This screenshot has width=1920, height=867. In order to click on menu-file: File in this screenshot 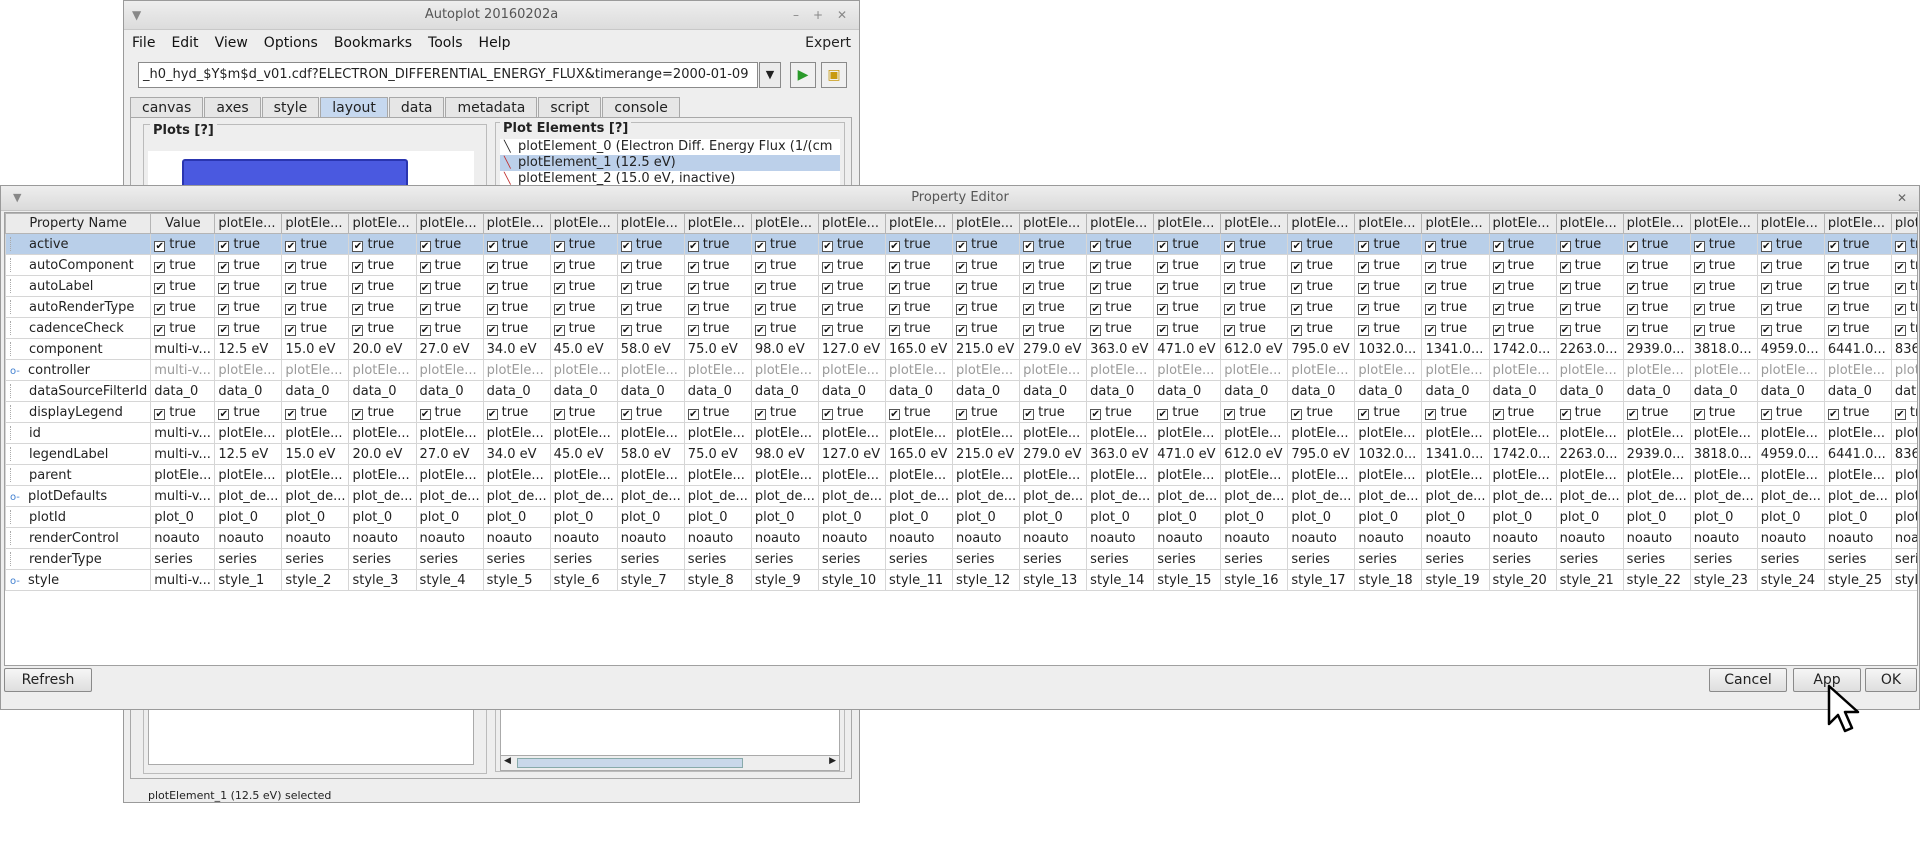, I will do `click(143, 43)`.